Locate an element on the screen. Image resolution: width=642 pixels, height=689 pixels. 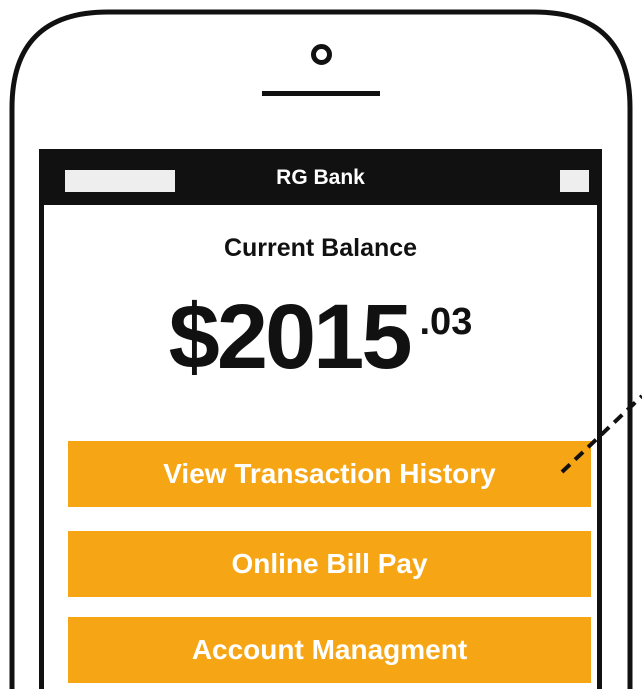
balance-cents: .03 is located at coordinates (446, 322).